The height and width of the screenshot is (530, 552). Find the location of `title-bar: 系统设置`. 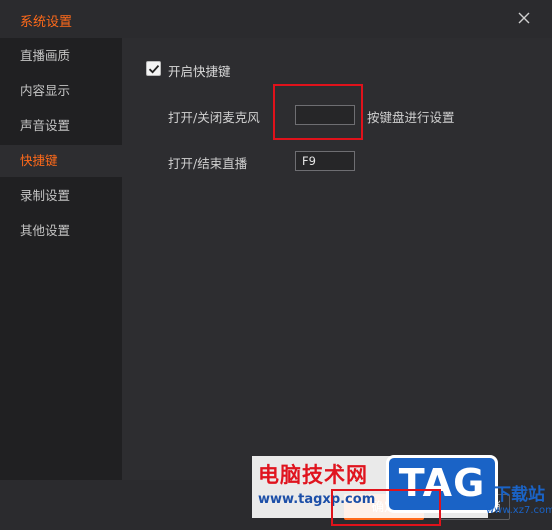

title-bar: 系统设置 is located at coordinates (276, 19).